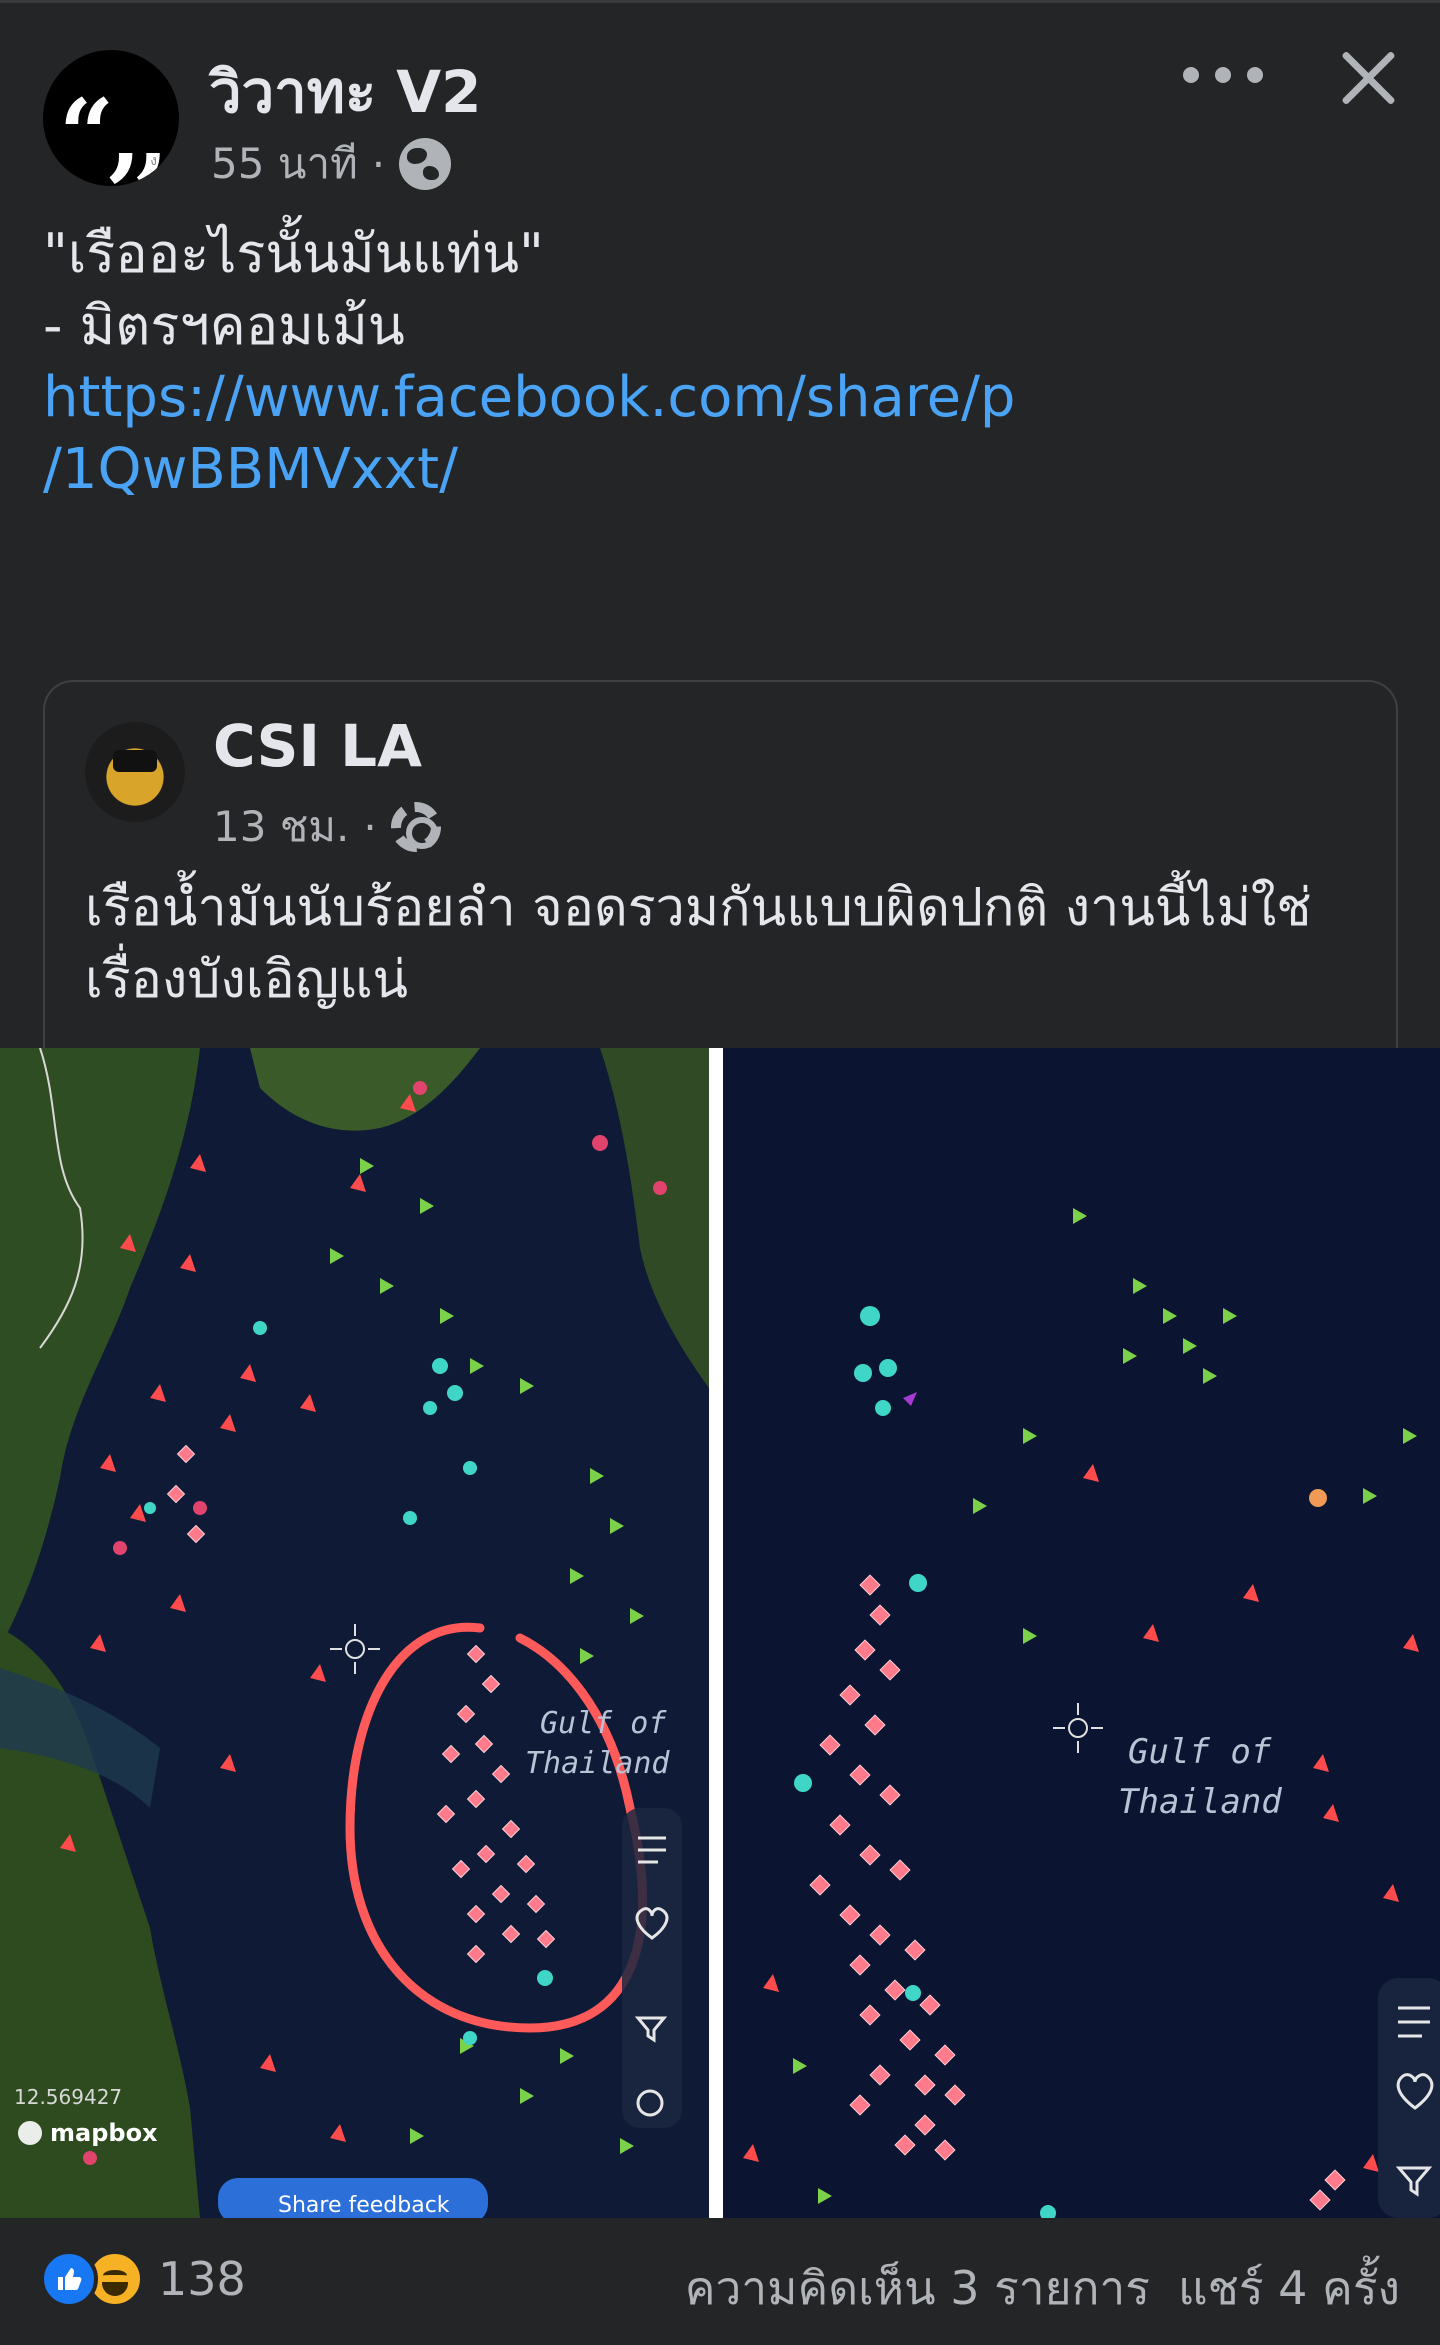 The height and width of the screenshot is (2345, 1440). What do you see at coordinates (202, 2279) in the screenshot?
I see `reaction-count: 138` at bounding box center [202, 2279].